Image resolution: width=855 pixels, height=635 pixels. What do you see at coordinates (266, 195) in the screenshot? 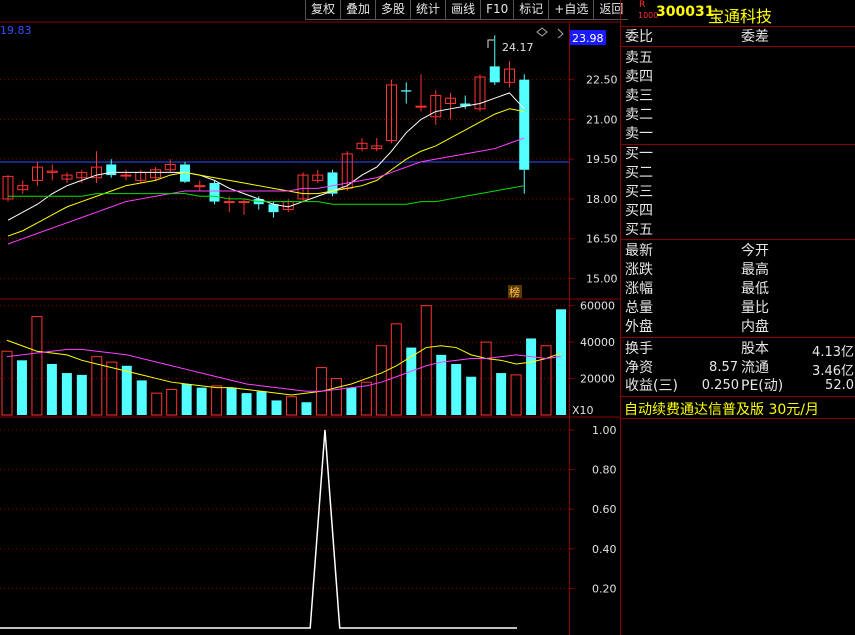
I see `ma-line-ma60` at bounding box center [266, 195].